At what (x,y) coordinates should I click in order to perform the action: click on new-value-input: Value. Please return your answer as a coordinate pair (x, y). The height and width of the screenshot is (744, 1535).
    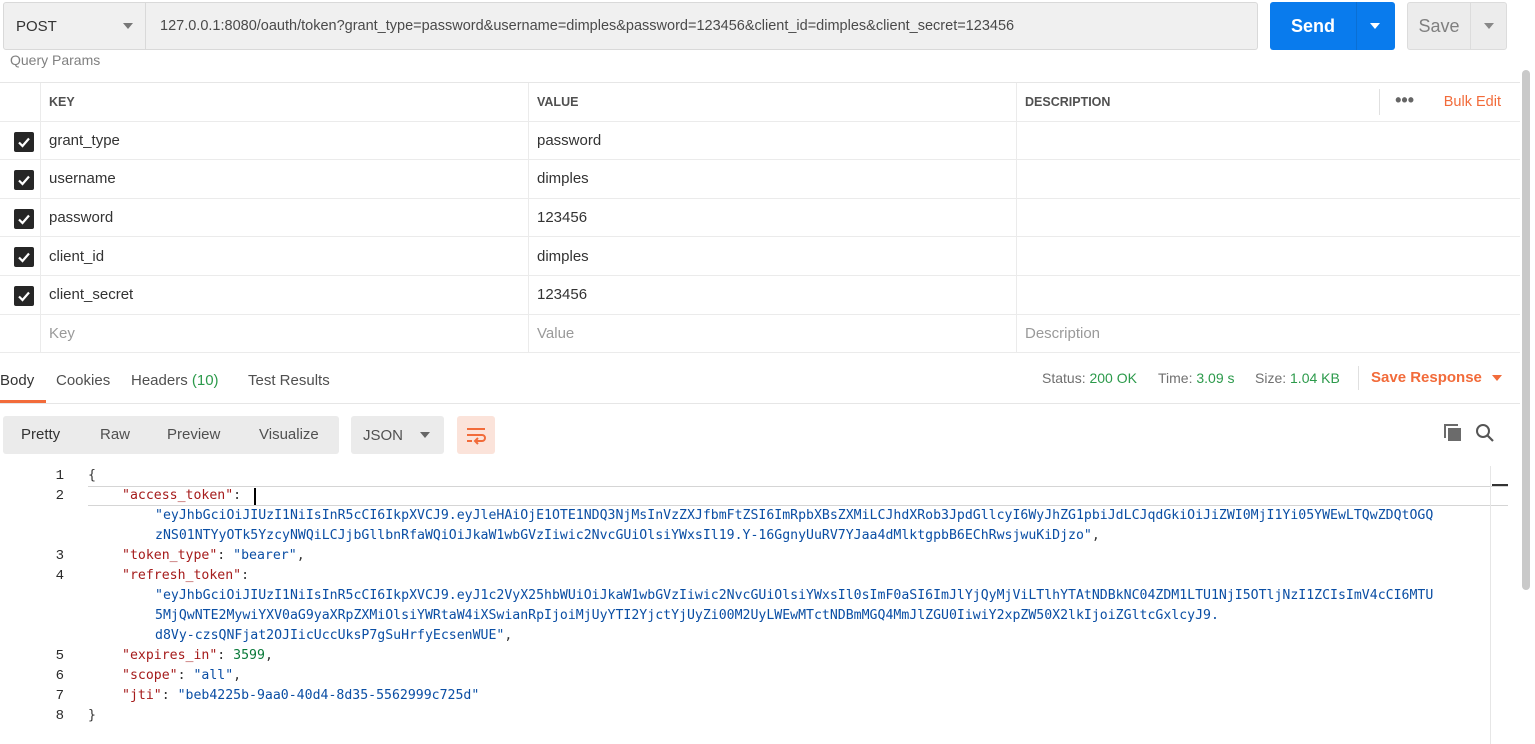
    Looking at the image, I should click on (773, 333).